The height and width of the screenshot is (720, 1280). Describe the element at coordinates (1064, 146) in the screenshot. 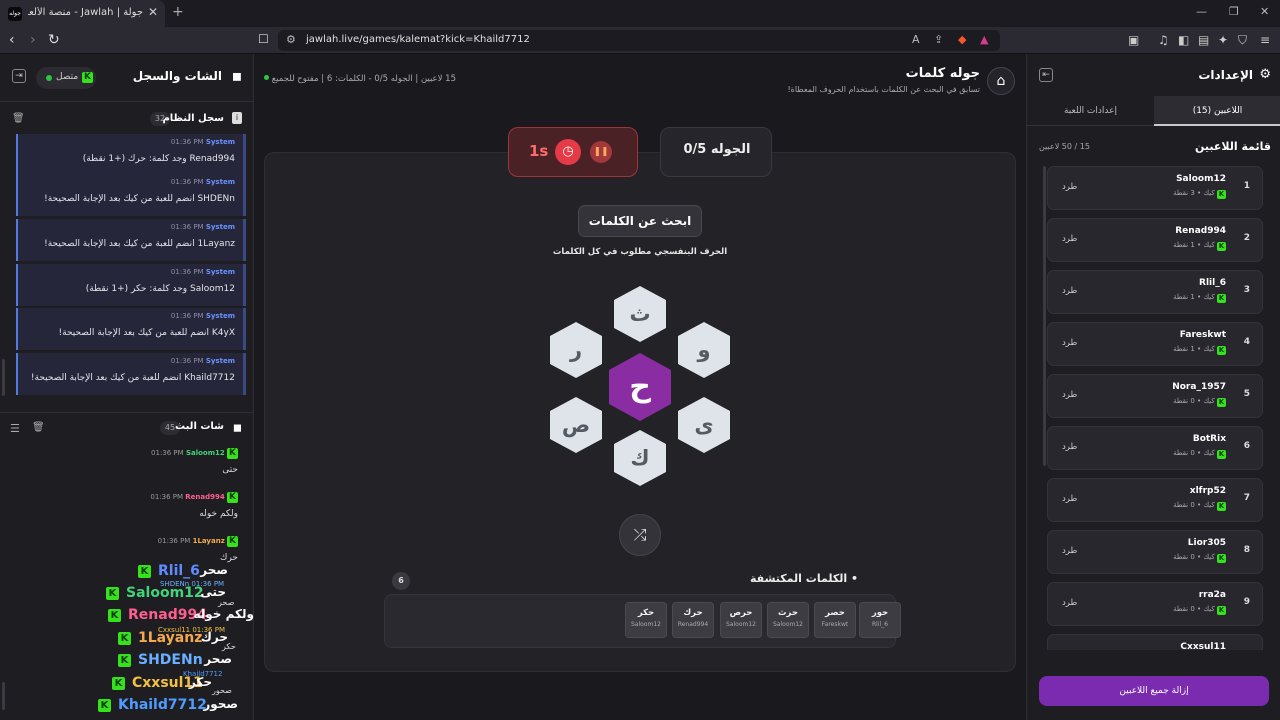

I see `players-count: 15 / 50 لاعبين` at that location.